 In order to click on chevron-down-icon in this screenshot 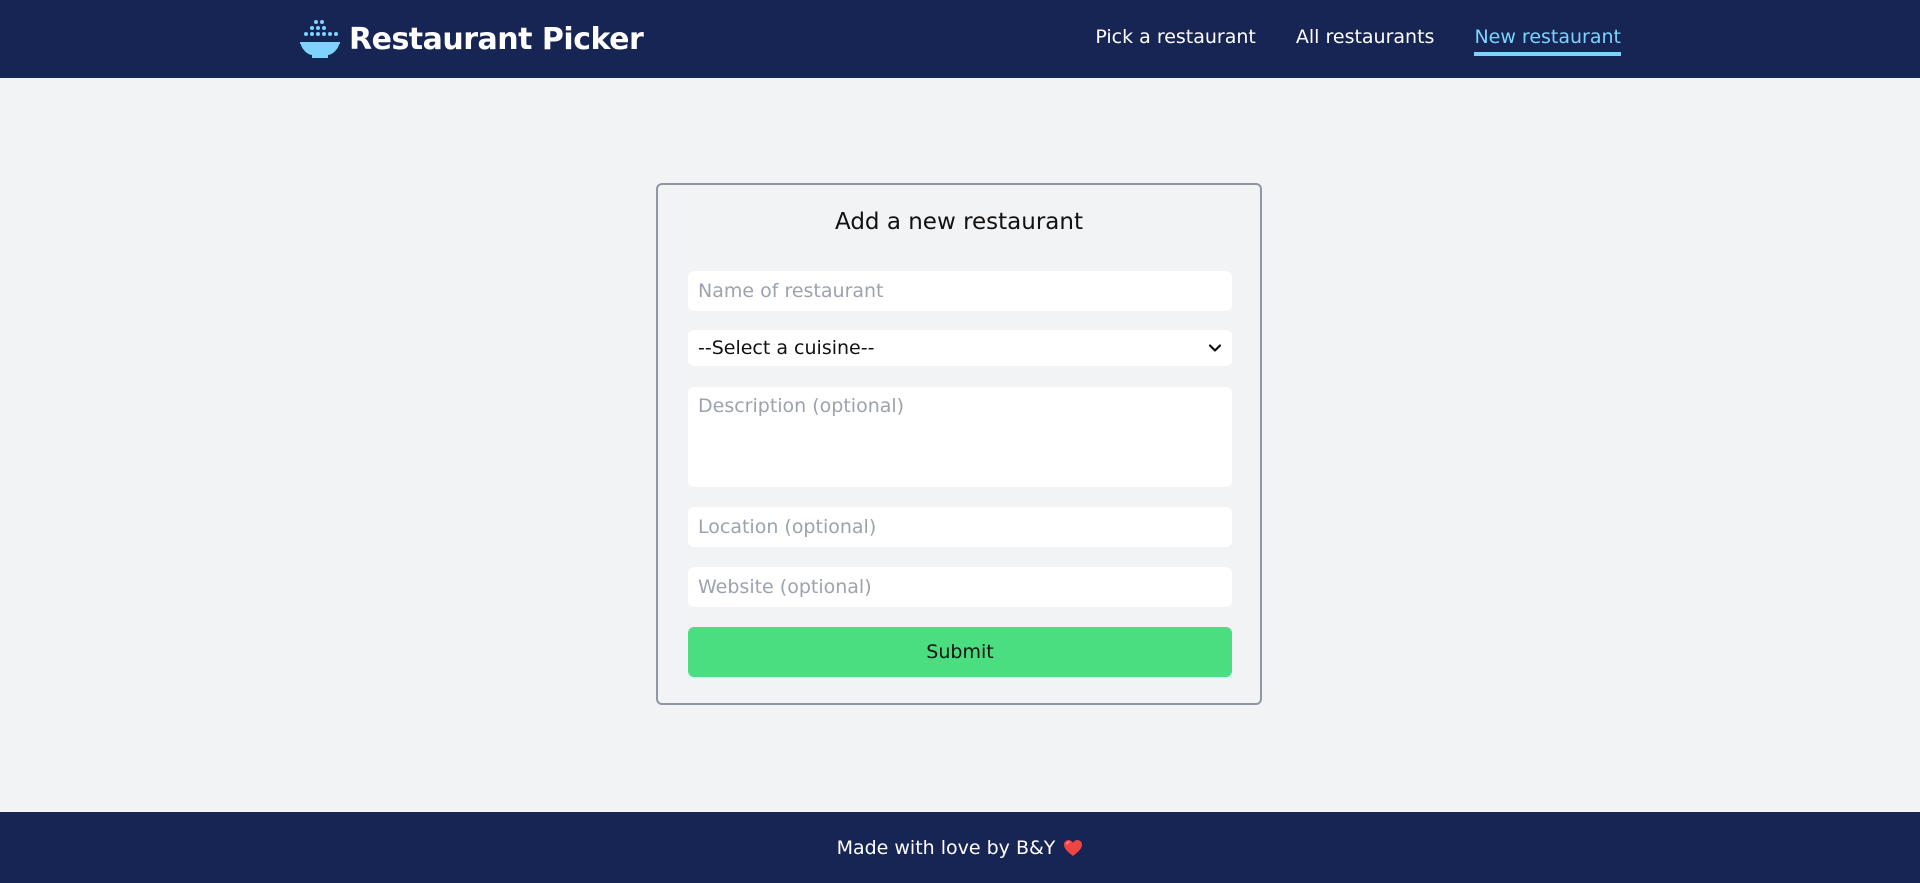, I will do `click(1215, 348)`.